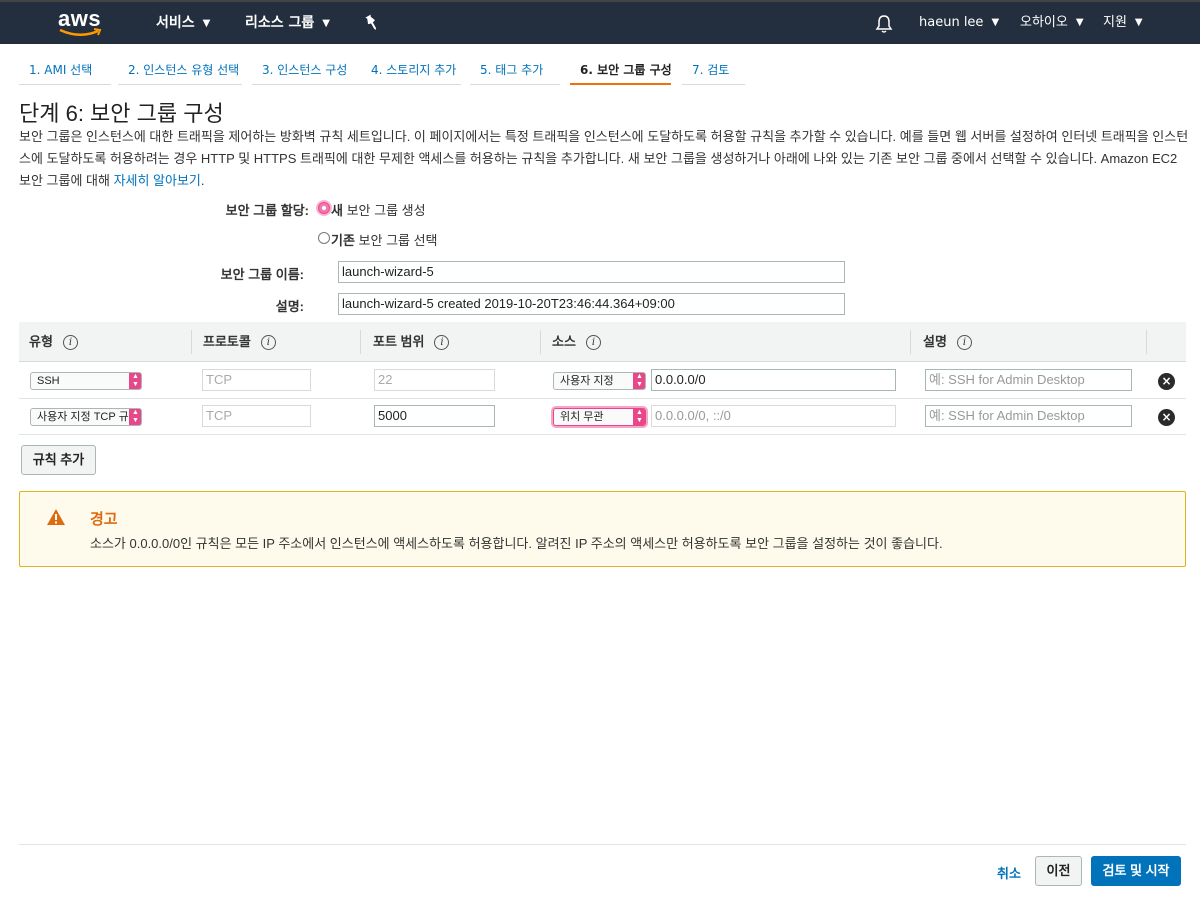 The height and width of the screenshot is (909, 1200). What do you see at coordinates (86, 381) in the screenshot?
I see `row1-type-select: SSH ▲ ▼` at bounding box center [86, 381].